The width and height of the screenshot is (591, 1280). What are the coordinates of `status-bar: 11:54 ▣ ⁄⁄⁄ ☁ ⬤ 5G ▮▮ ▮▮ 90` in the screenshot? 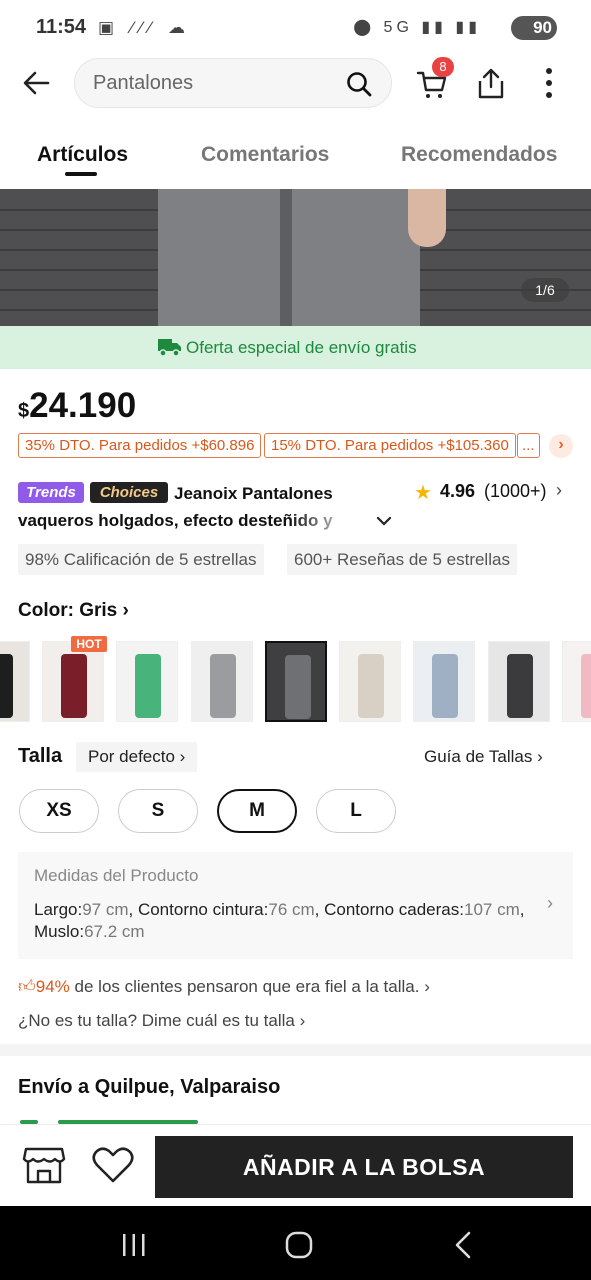 It's located at (295, 28).